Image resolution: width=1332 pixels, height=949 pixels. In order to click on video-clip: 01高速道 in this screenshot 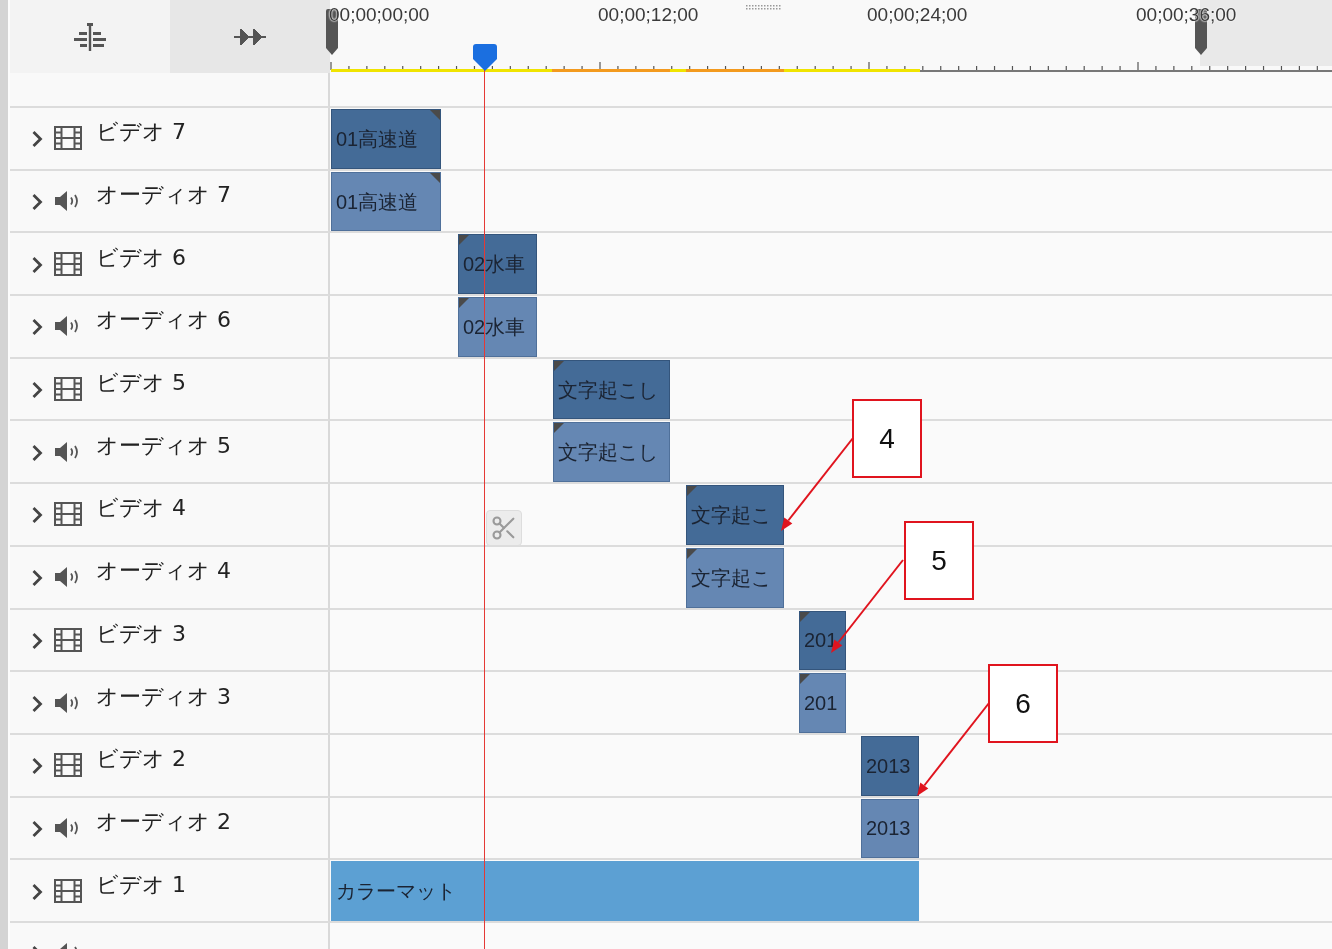, I will do `click(386, 139)`.